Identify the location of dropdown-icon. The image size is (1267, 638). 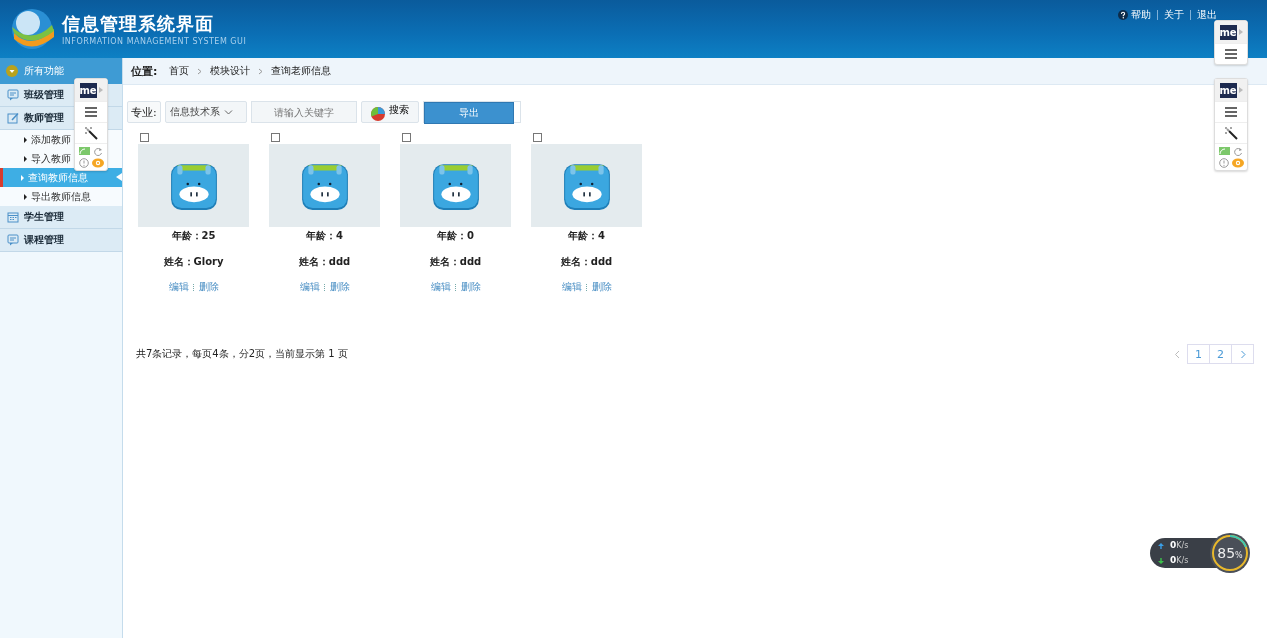
(12, 71).